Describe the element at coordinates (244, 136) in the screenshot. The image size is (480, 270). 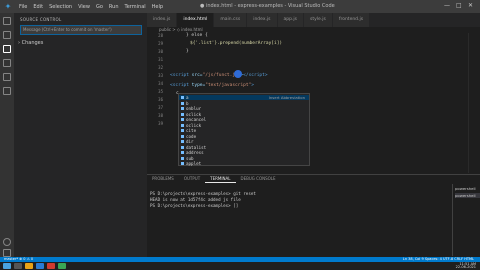
I see `suggestion-item: code` at that location.